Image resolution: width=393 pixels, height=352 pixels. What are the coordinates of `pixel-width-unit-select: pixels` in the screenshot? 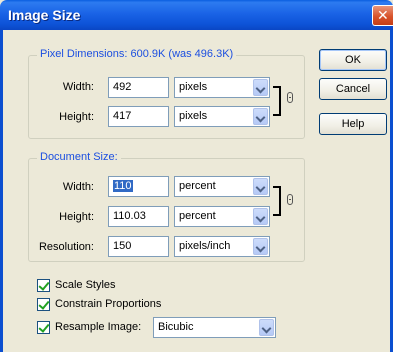 It's located at (222, 87).